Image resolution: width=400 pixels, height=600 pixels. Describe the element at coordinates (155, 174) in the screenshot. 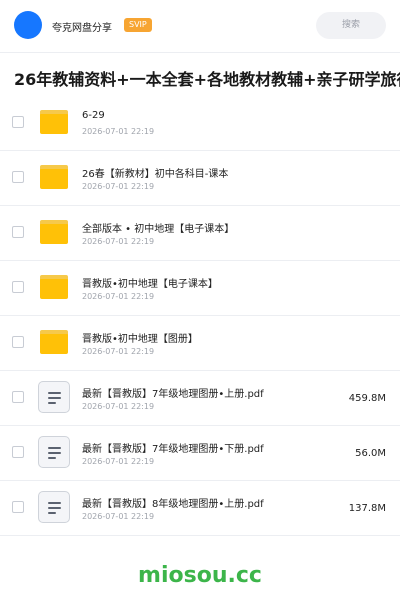

I see `item-name: 26春【新教材】初中各科目-课本` at that location.